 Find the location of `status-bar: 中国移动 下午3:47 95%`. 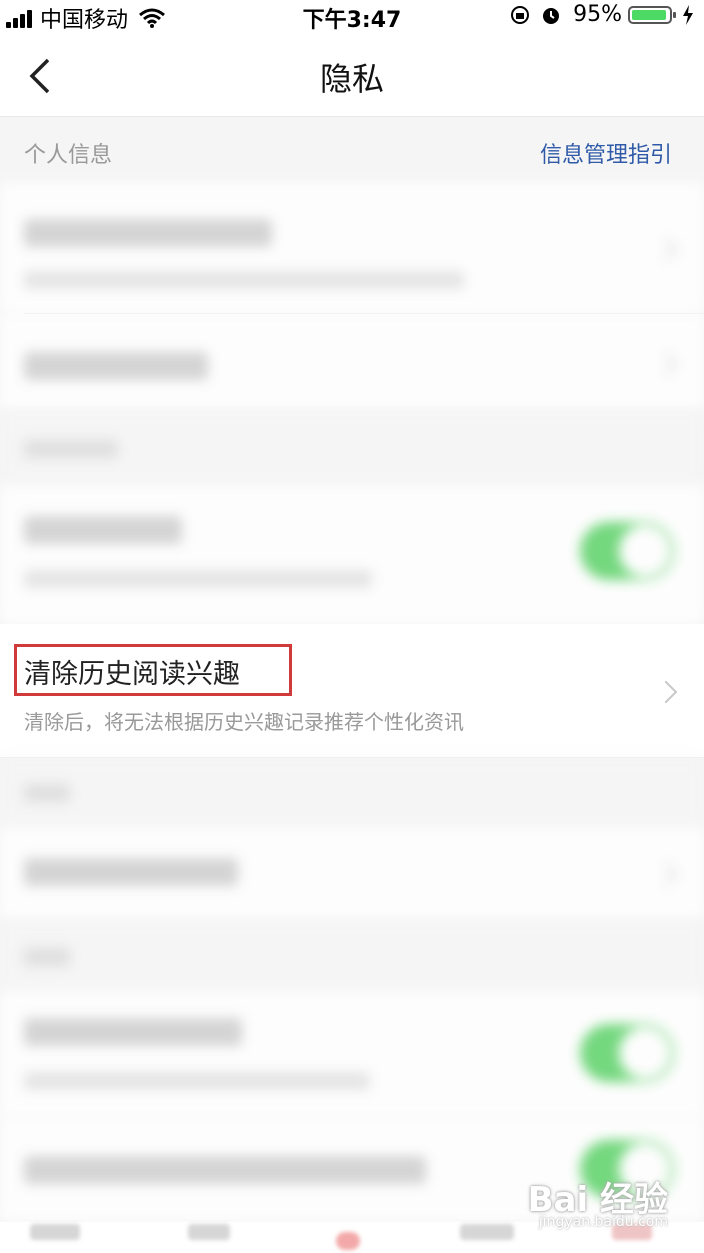

status-bar: 中国移动 下午3:47 95% is located at coordinates (352, 17).